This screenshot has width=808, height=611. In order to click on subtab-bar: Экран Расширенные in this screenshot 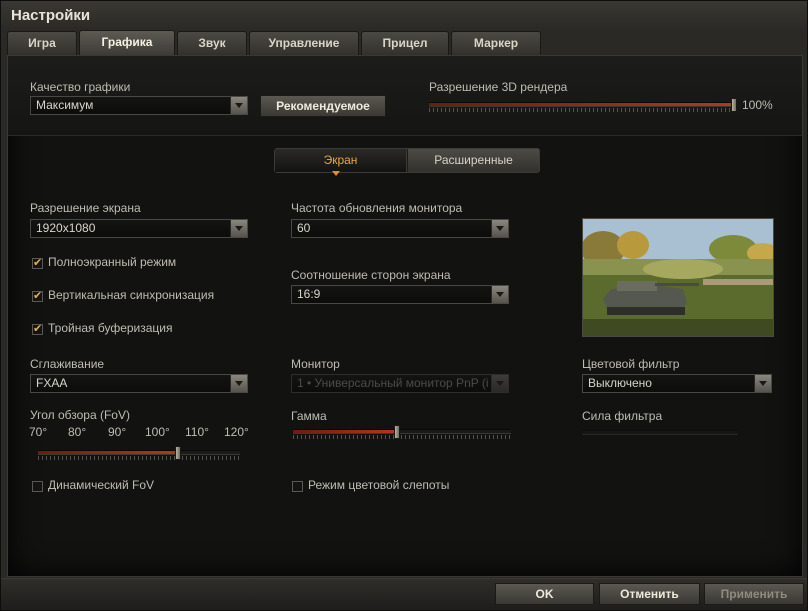, I will do `click(407, 162)`.